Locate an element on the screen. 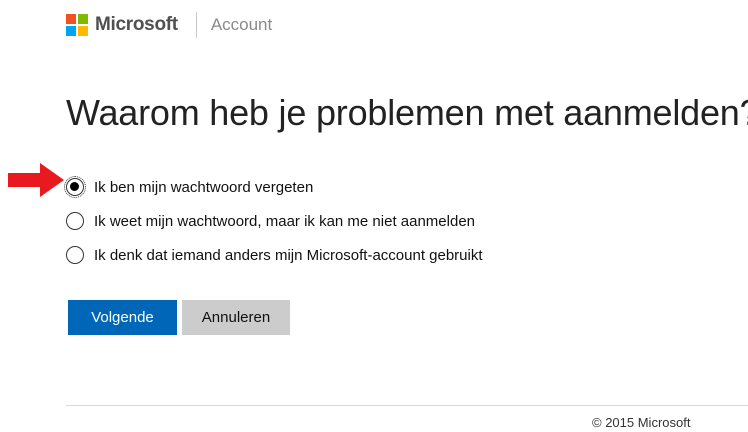 Image resolution: width=748 pixels, height=432 pixels. header-divider is located at coordinates (196, 25).